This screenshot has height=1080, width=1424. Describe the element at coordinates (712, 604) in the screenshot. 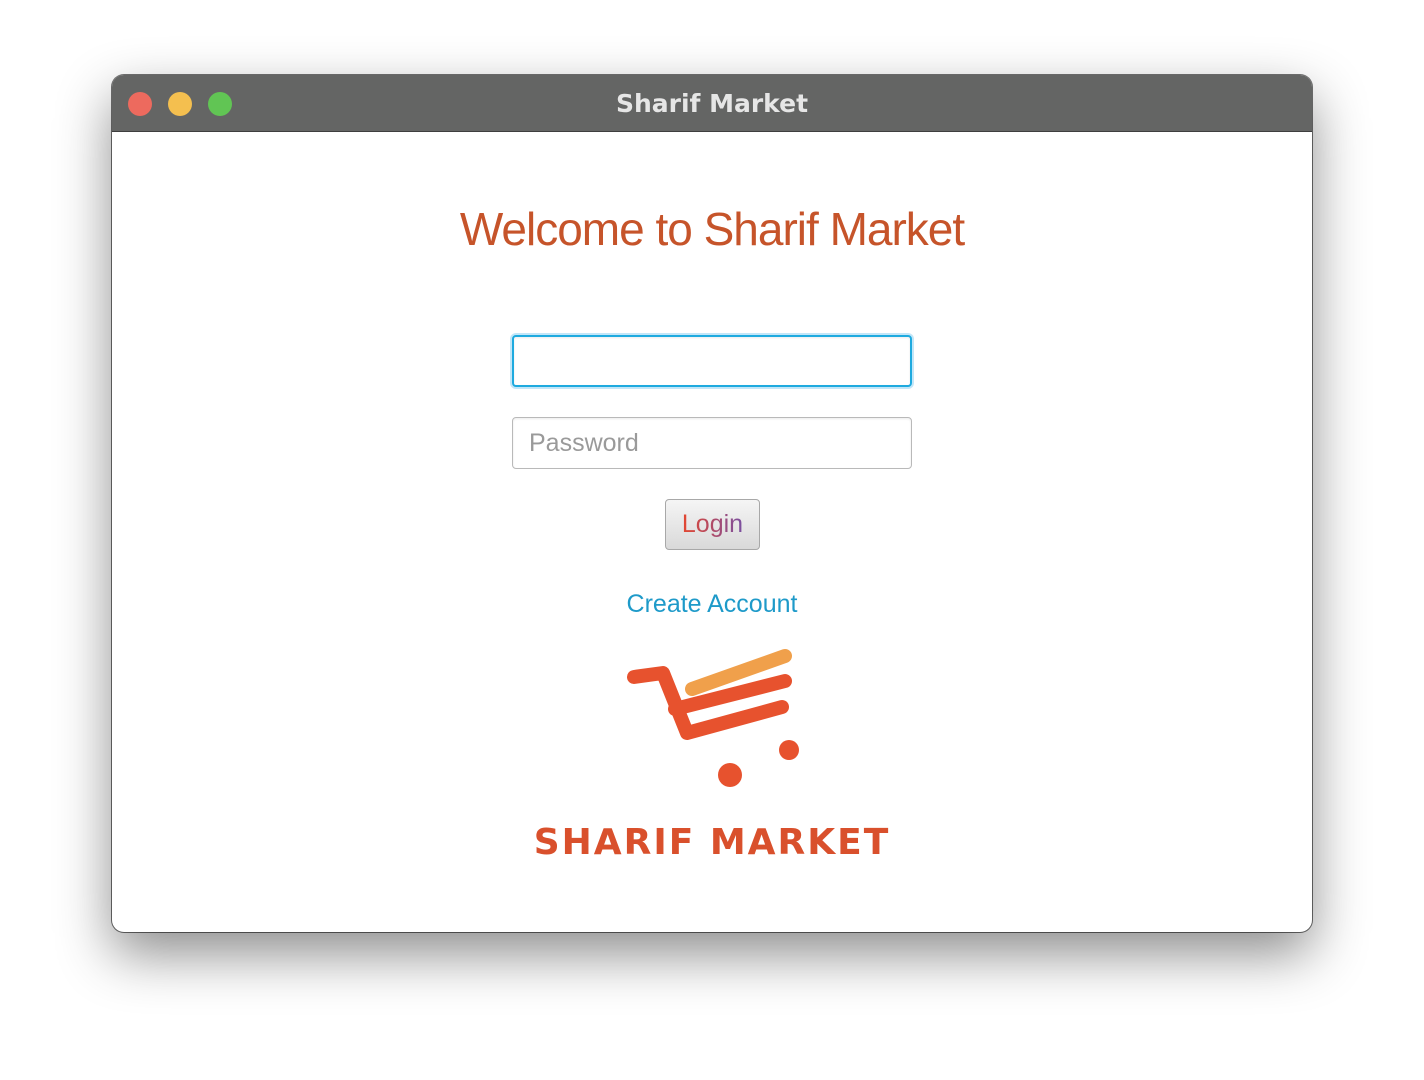

I see `create-account-link: Create Account` at that location.